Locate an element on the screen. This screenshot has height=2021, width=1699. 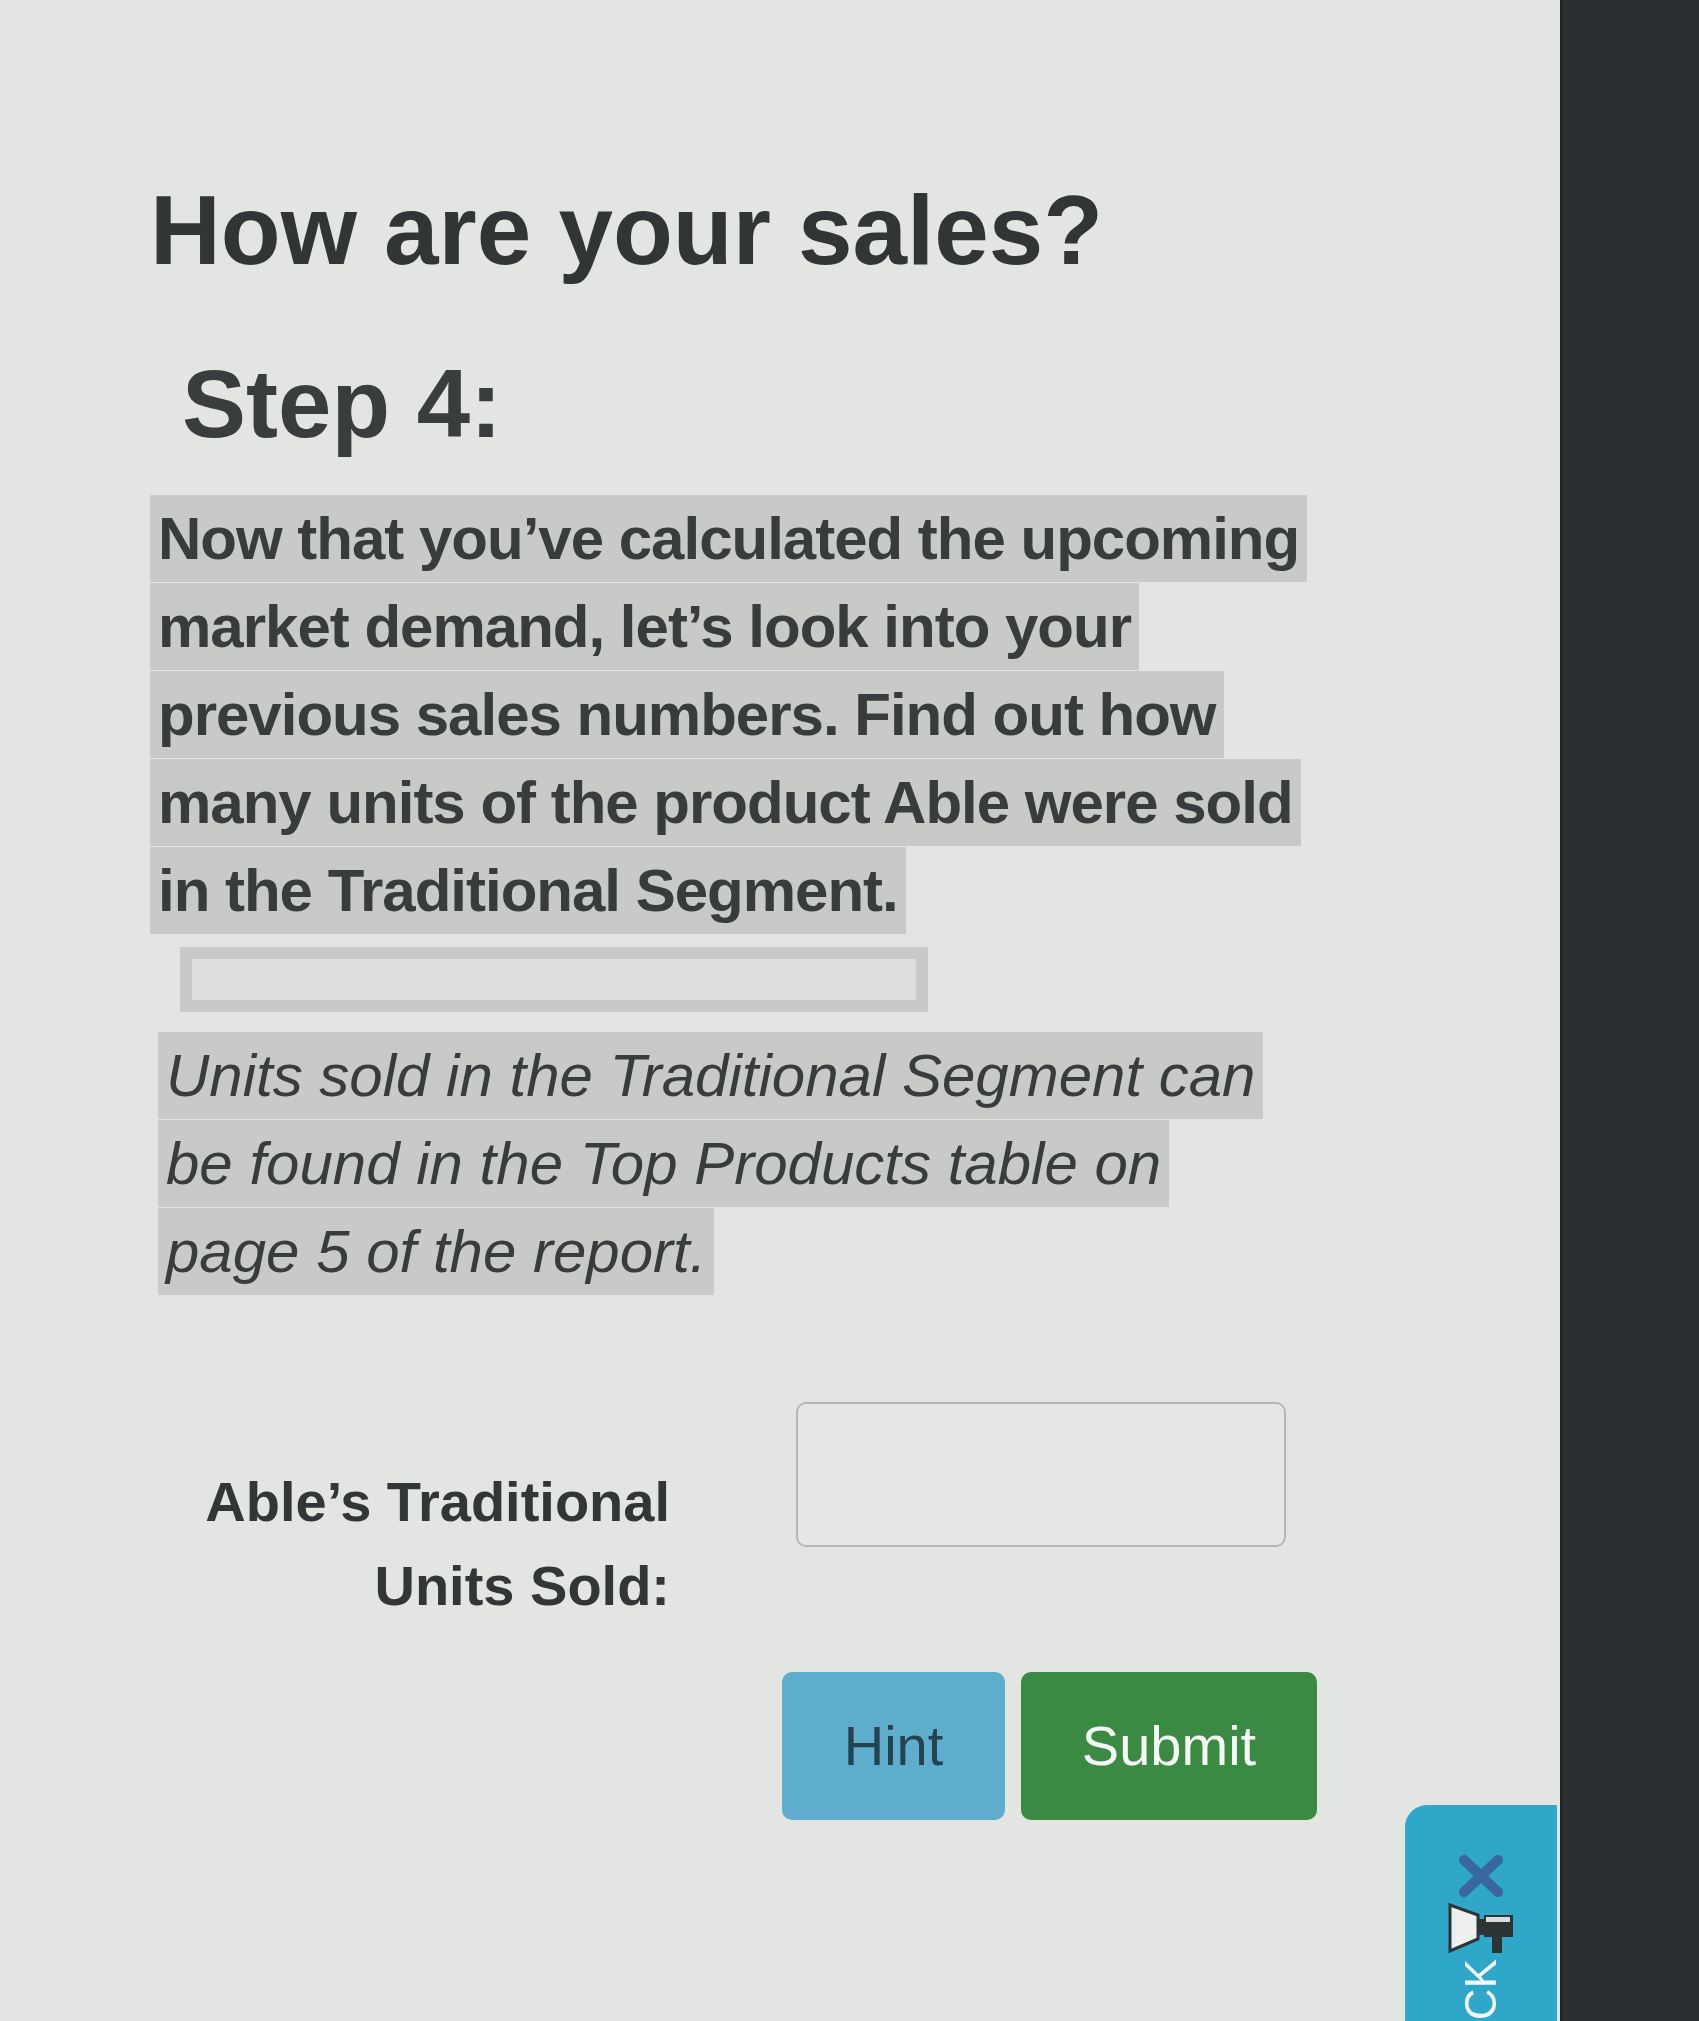
hint-button: Hint is located at coordinates (893, 1745).